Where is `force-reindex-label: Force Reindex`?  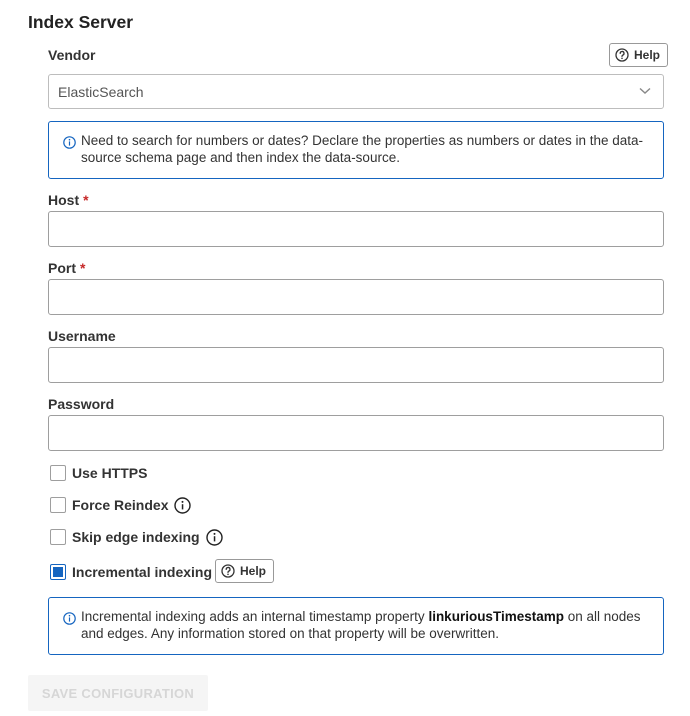 force-reindex-label: Force Reindex is located at coordinates (120, 505).